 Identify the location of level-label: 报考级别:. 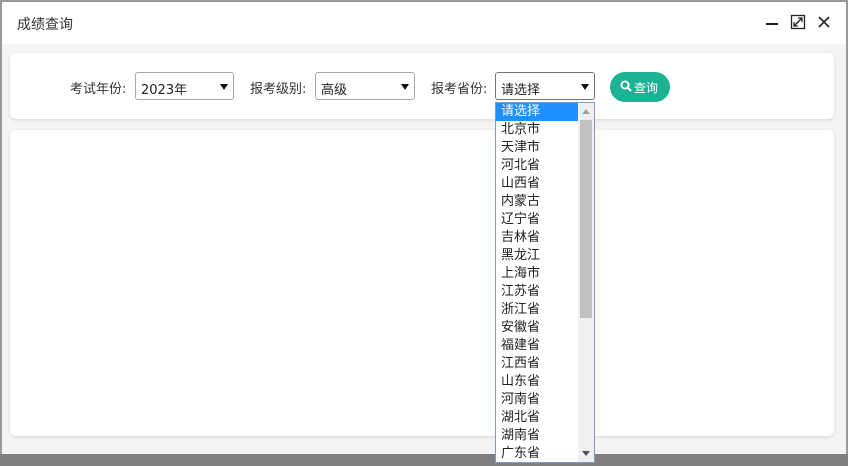
(278, 89).